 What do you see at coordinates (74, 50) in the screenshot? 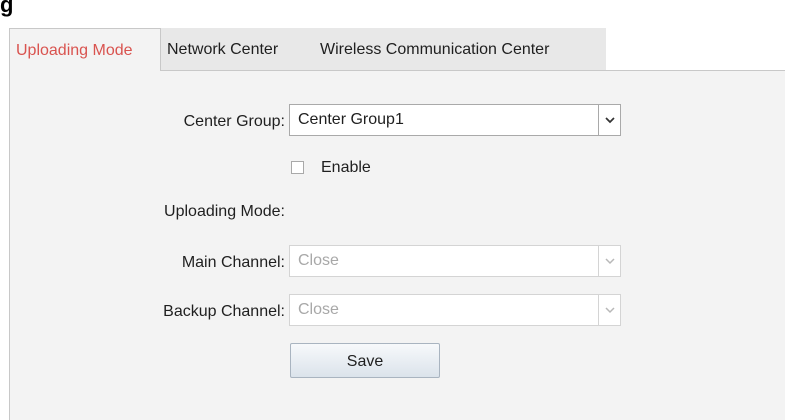
I see `tab-label: Uploading Mode` at bounding box center [74, 50].